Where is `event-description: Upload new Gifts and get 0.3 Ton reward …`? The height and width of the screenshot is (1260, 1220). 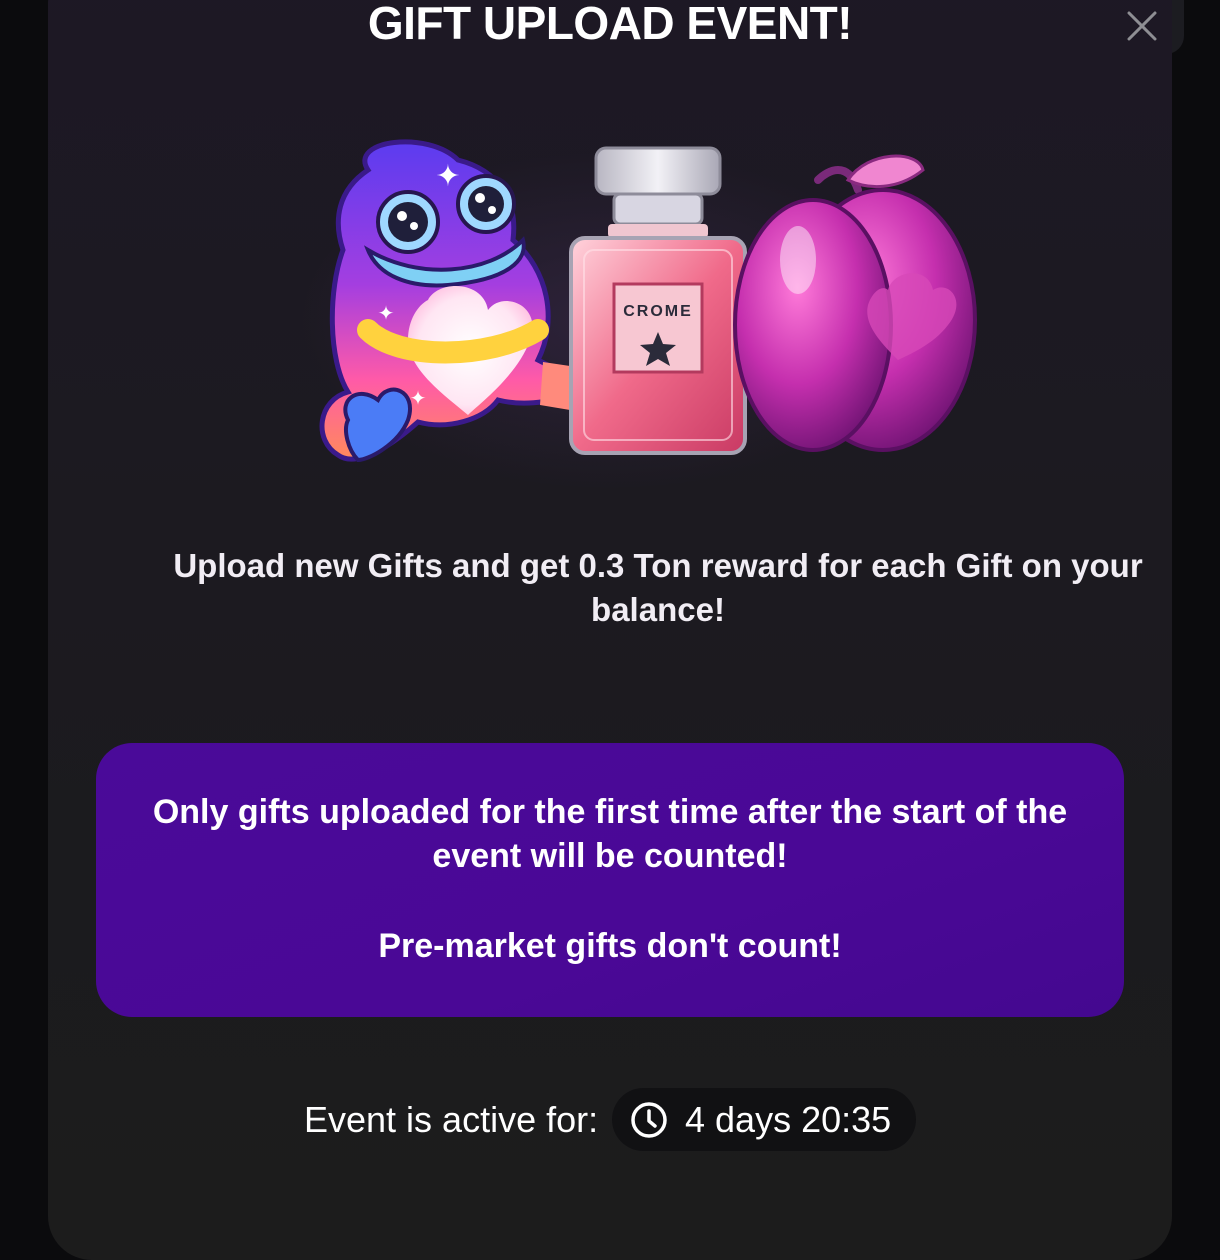
event-description: Upload new Gifts and get 0.3 Ton reward … is located at coordinates (658, 587).